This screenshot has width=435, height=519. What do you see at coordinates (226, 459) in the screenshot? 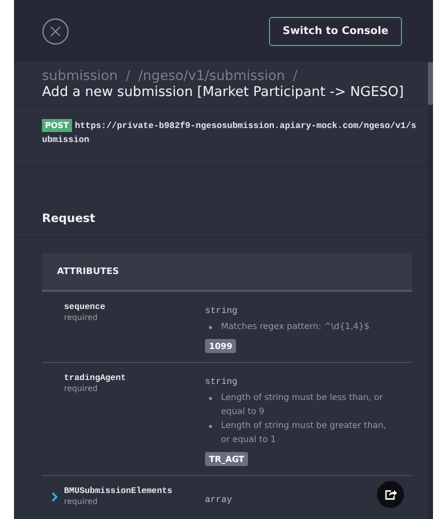
I see `example-value: TR_AGT` at bounding box center [226, 459].